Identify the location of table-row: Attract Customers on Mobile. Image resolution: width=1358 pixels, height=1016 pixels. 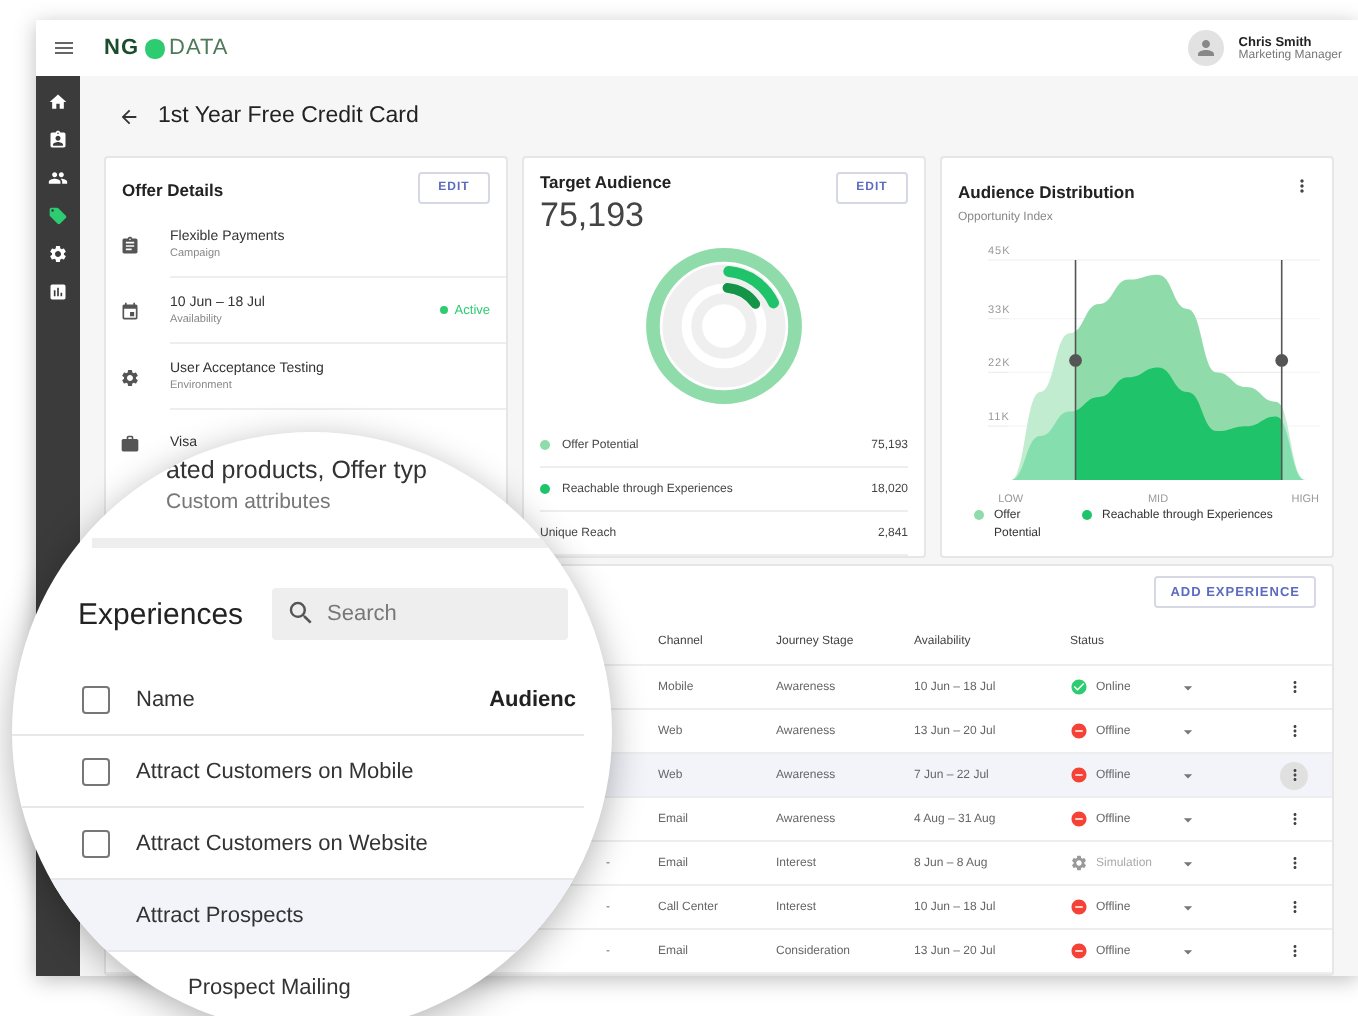
(298, 772).